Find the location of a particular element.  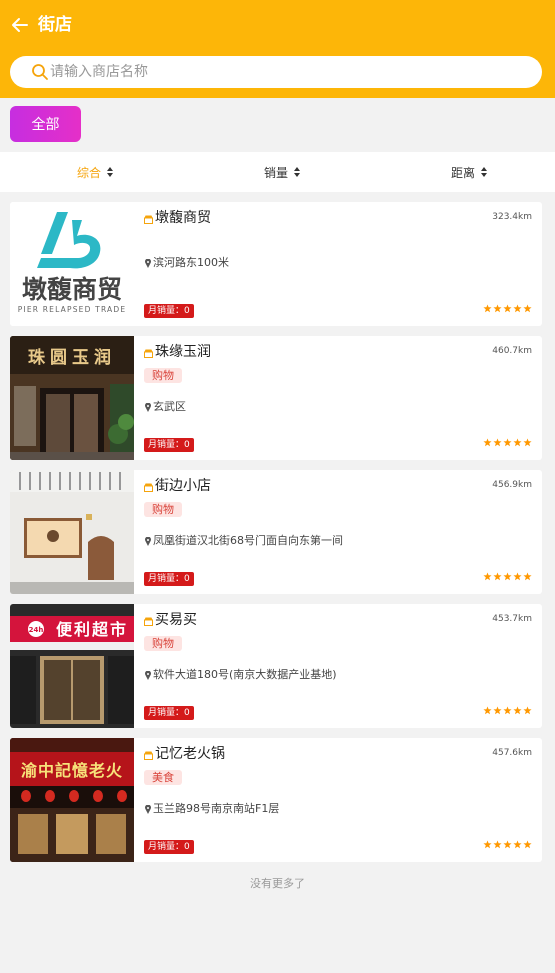

store-distance: 456.9km is located at coordinates (512, 485).